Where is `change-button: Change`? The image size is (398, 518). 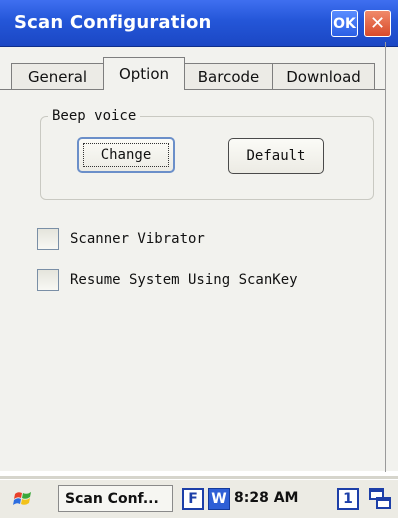 change-button: Change is located at coordinates (126, 155).